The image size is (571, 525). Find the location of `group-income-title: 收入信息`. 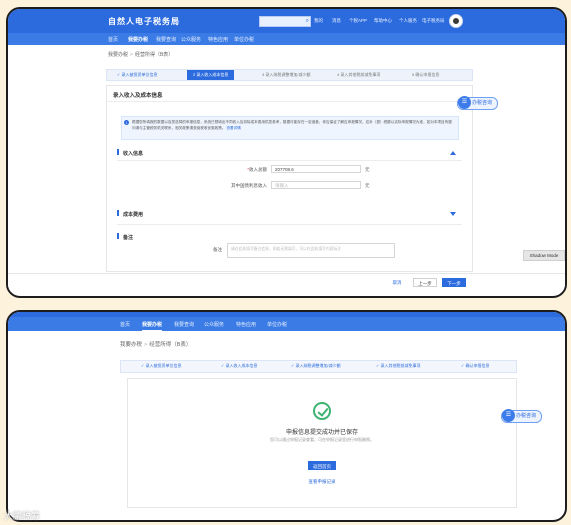

group-income-title: 收入信息 is located at coordinates (133, 154).